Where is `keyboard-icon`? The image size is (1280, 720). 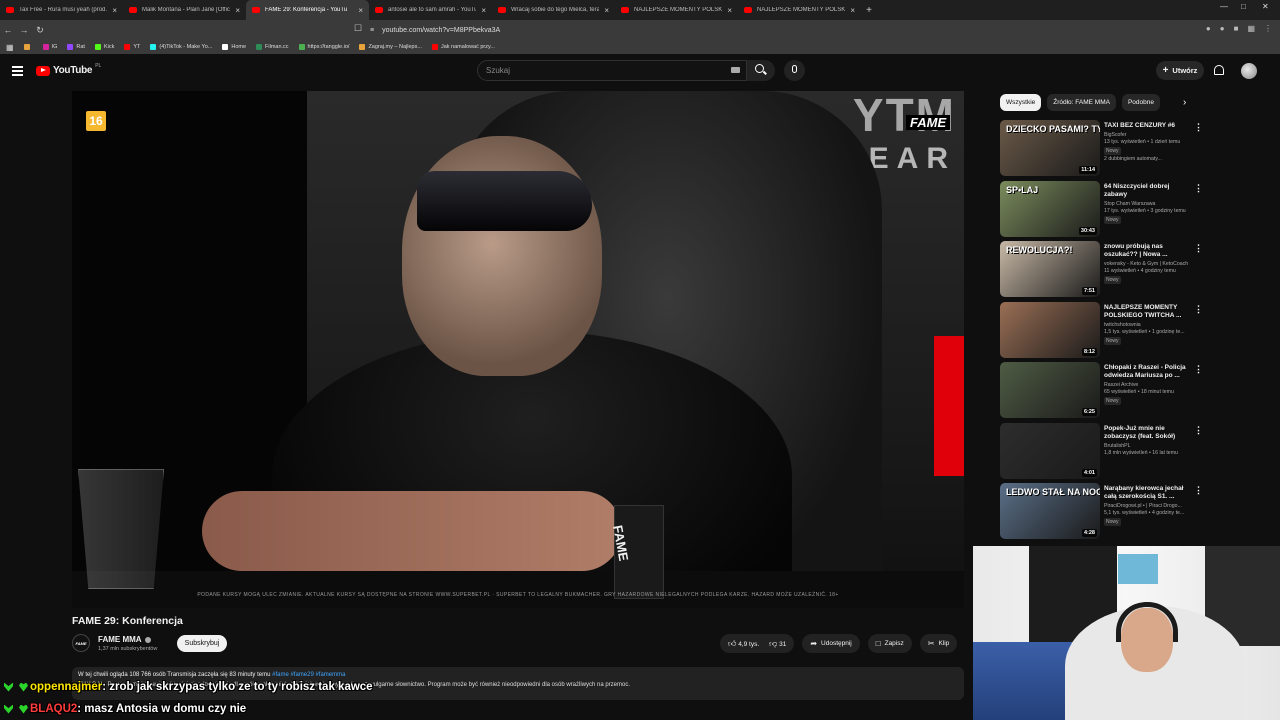 keyboard-icon is located at coordinates (735, 70).